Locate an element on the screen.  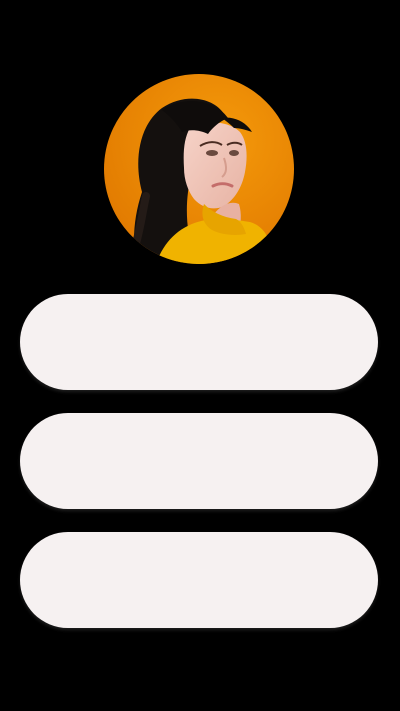
profile-photo-icon is located at coordinates (199, 169).